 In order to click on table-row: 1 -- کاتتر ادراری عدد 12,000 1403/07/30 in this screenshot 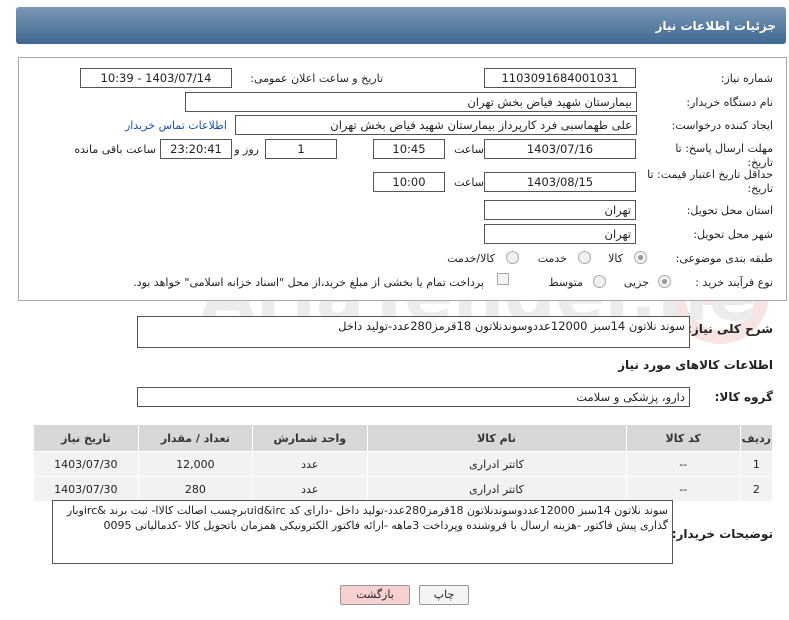, I will do `click(403, 464)`.